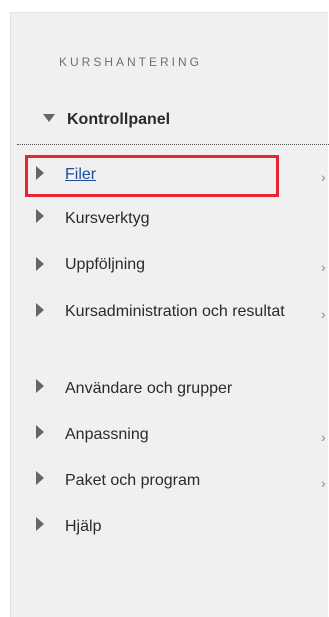  I want to click on menu-item-label: Anpassning, so click(175, 434).